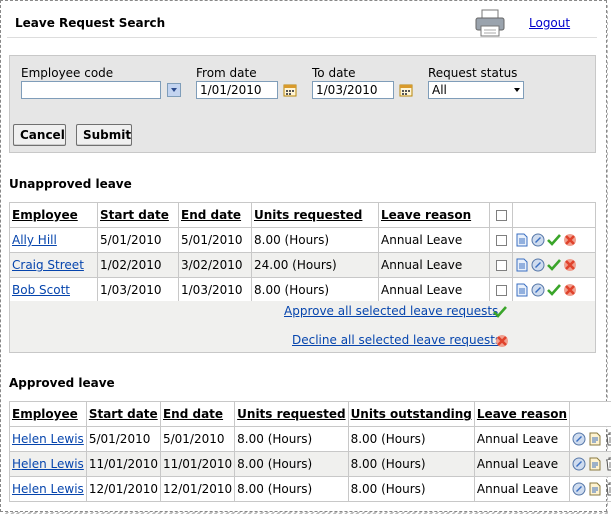 This screenshot has height=516, width=611. What do you see at coordinates (48, 265) in the screenshot?
I see `employee-link: Craig Street` at bounding box center [48, 265].